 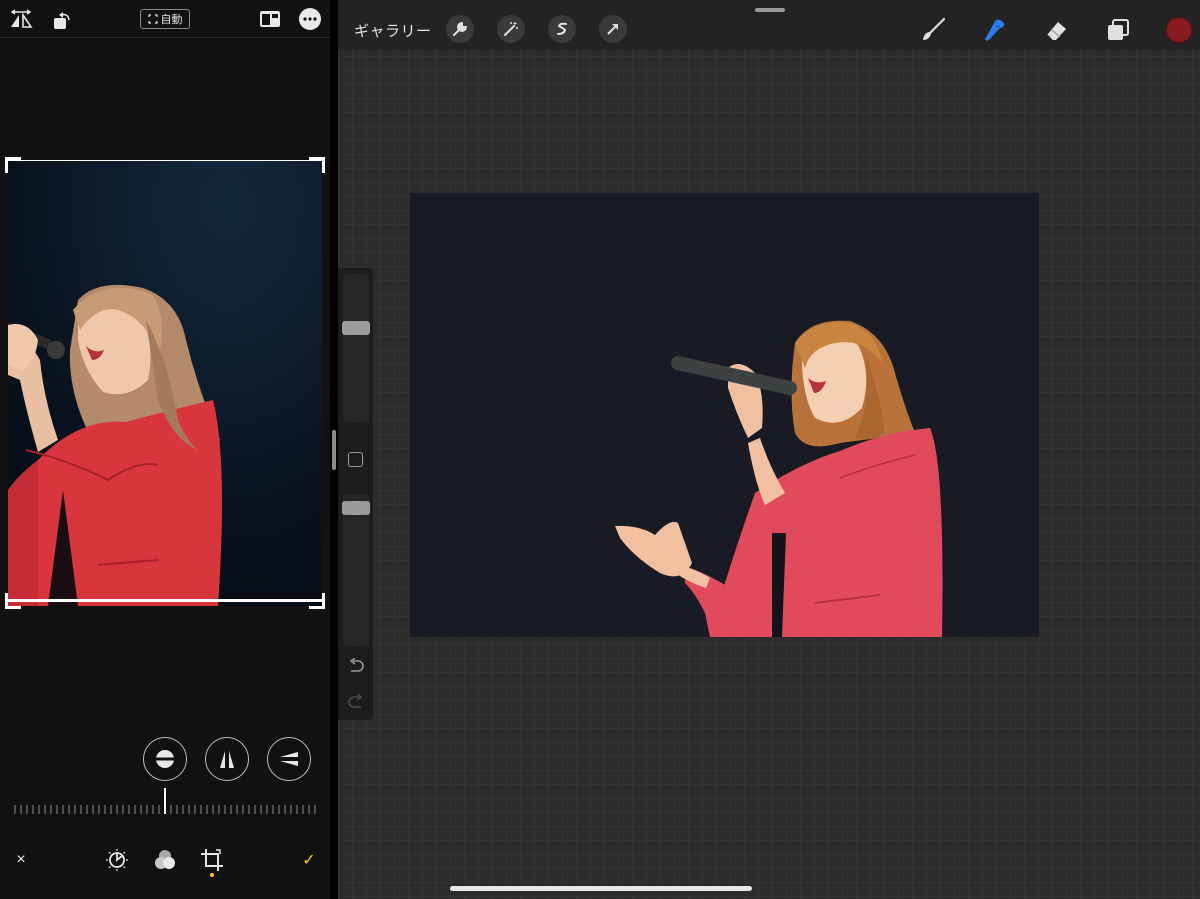 What do you see at coordinates (21, 860) in the screenshot?
I see `cancel-button: ×` at bounding box center [21, 860].